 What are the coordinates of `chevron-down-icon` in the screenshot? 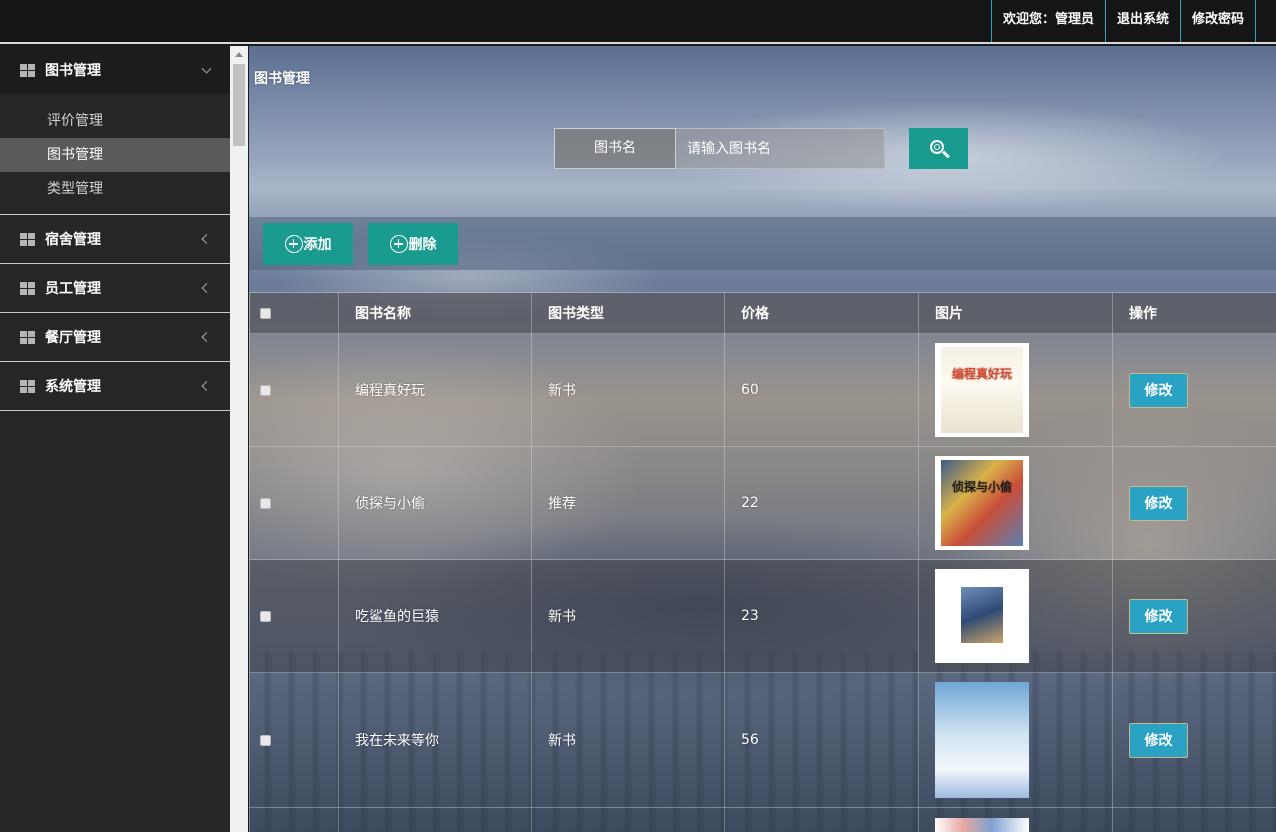 It's located at (206, 68).